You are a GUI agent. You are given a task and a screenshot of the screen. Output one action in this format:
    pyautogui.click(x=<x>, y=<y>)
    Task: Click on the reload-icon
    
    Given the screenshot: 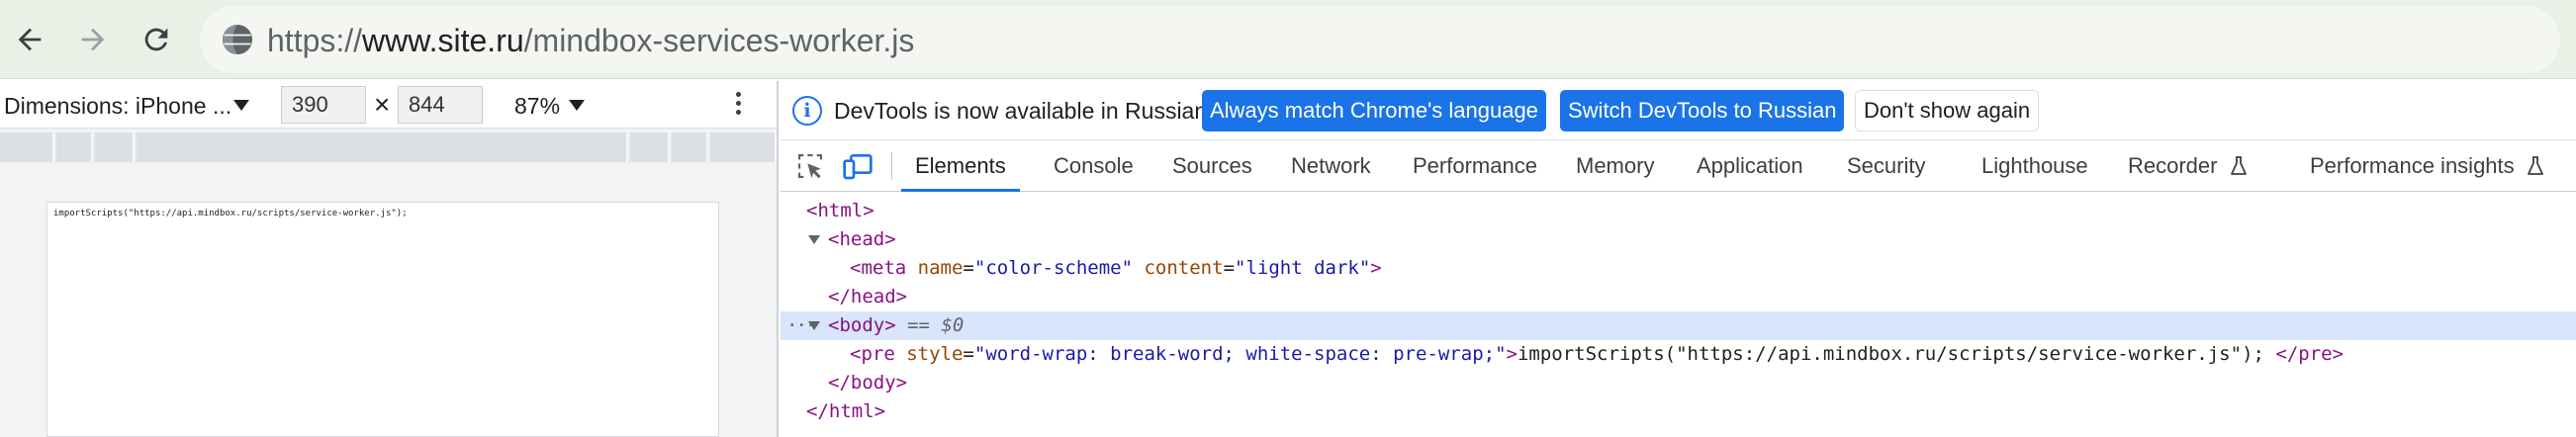 What is the action you would take?
    pyautogui.click(x=156, y=39)
    